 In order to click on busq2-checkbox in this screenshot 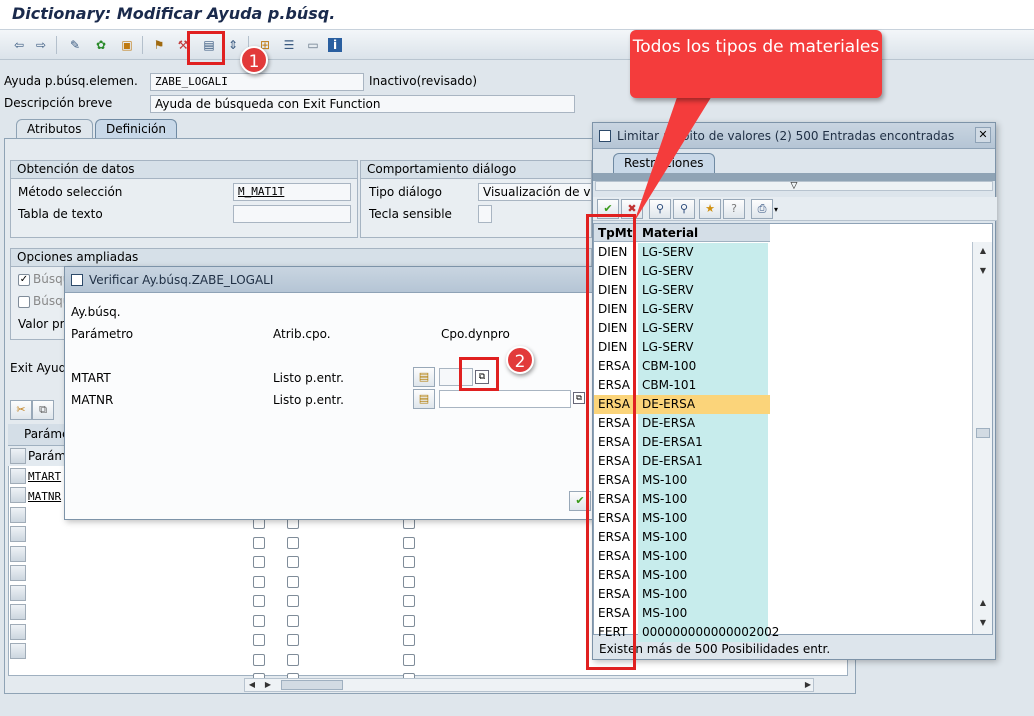, I will do `click(24, 302)`.